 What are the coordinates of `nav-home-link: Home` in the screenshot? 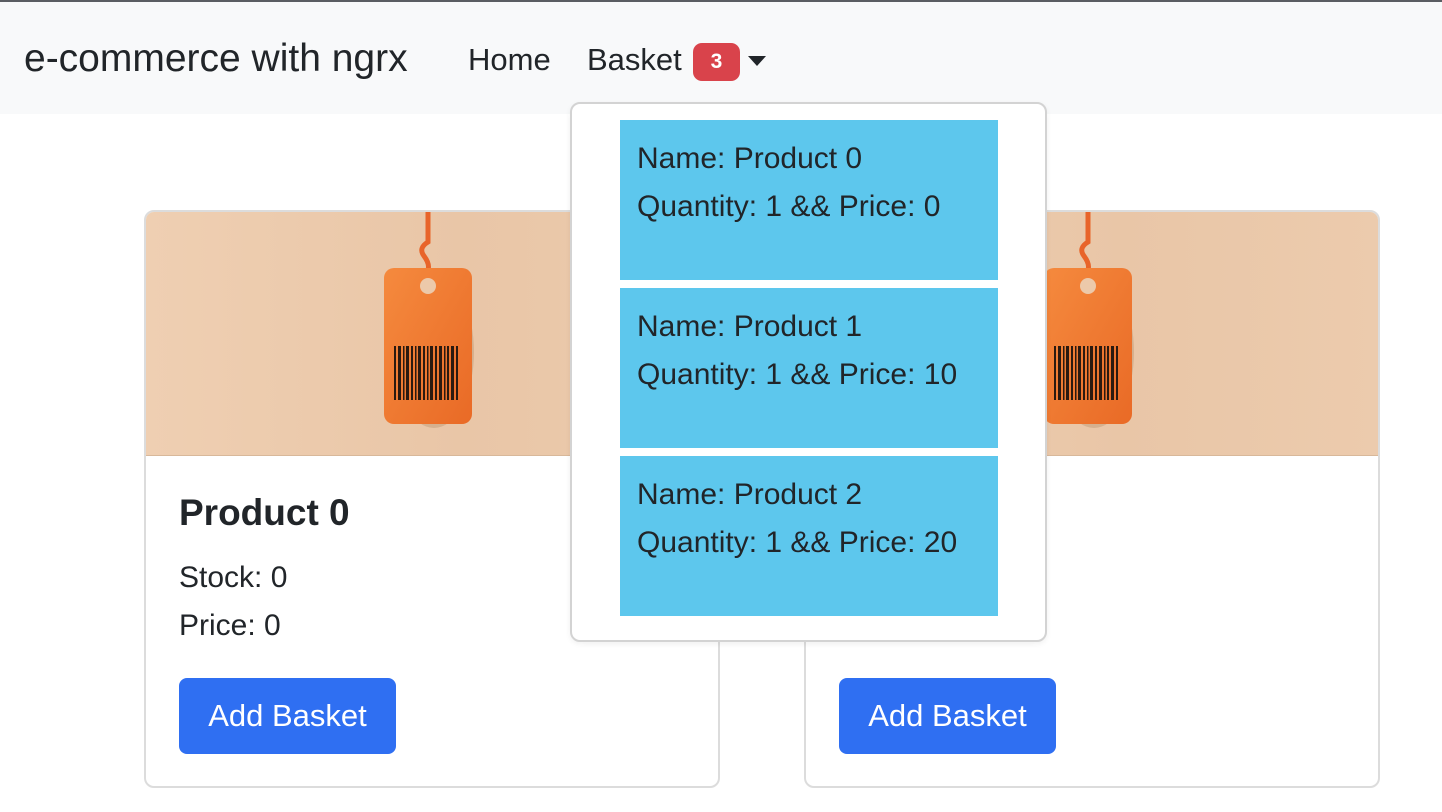 It's located at (509, 60).